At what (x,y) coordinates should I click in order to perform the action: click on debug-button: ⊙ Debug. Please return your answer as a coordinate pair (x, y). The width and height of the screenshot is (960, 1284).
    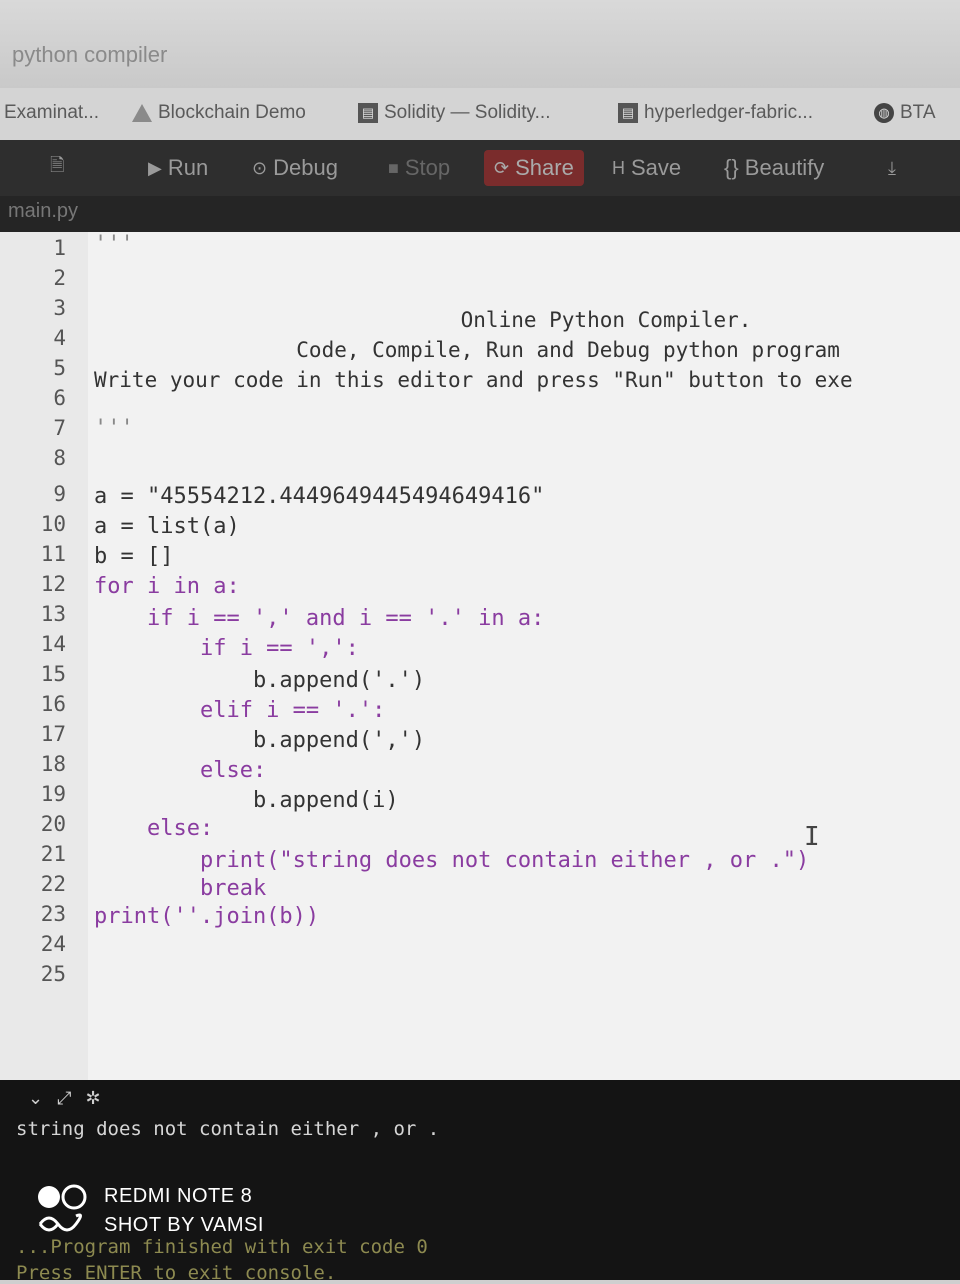
    Looking at the image, I should click on (295, 168).